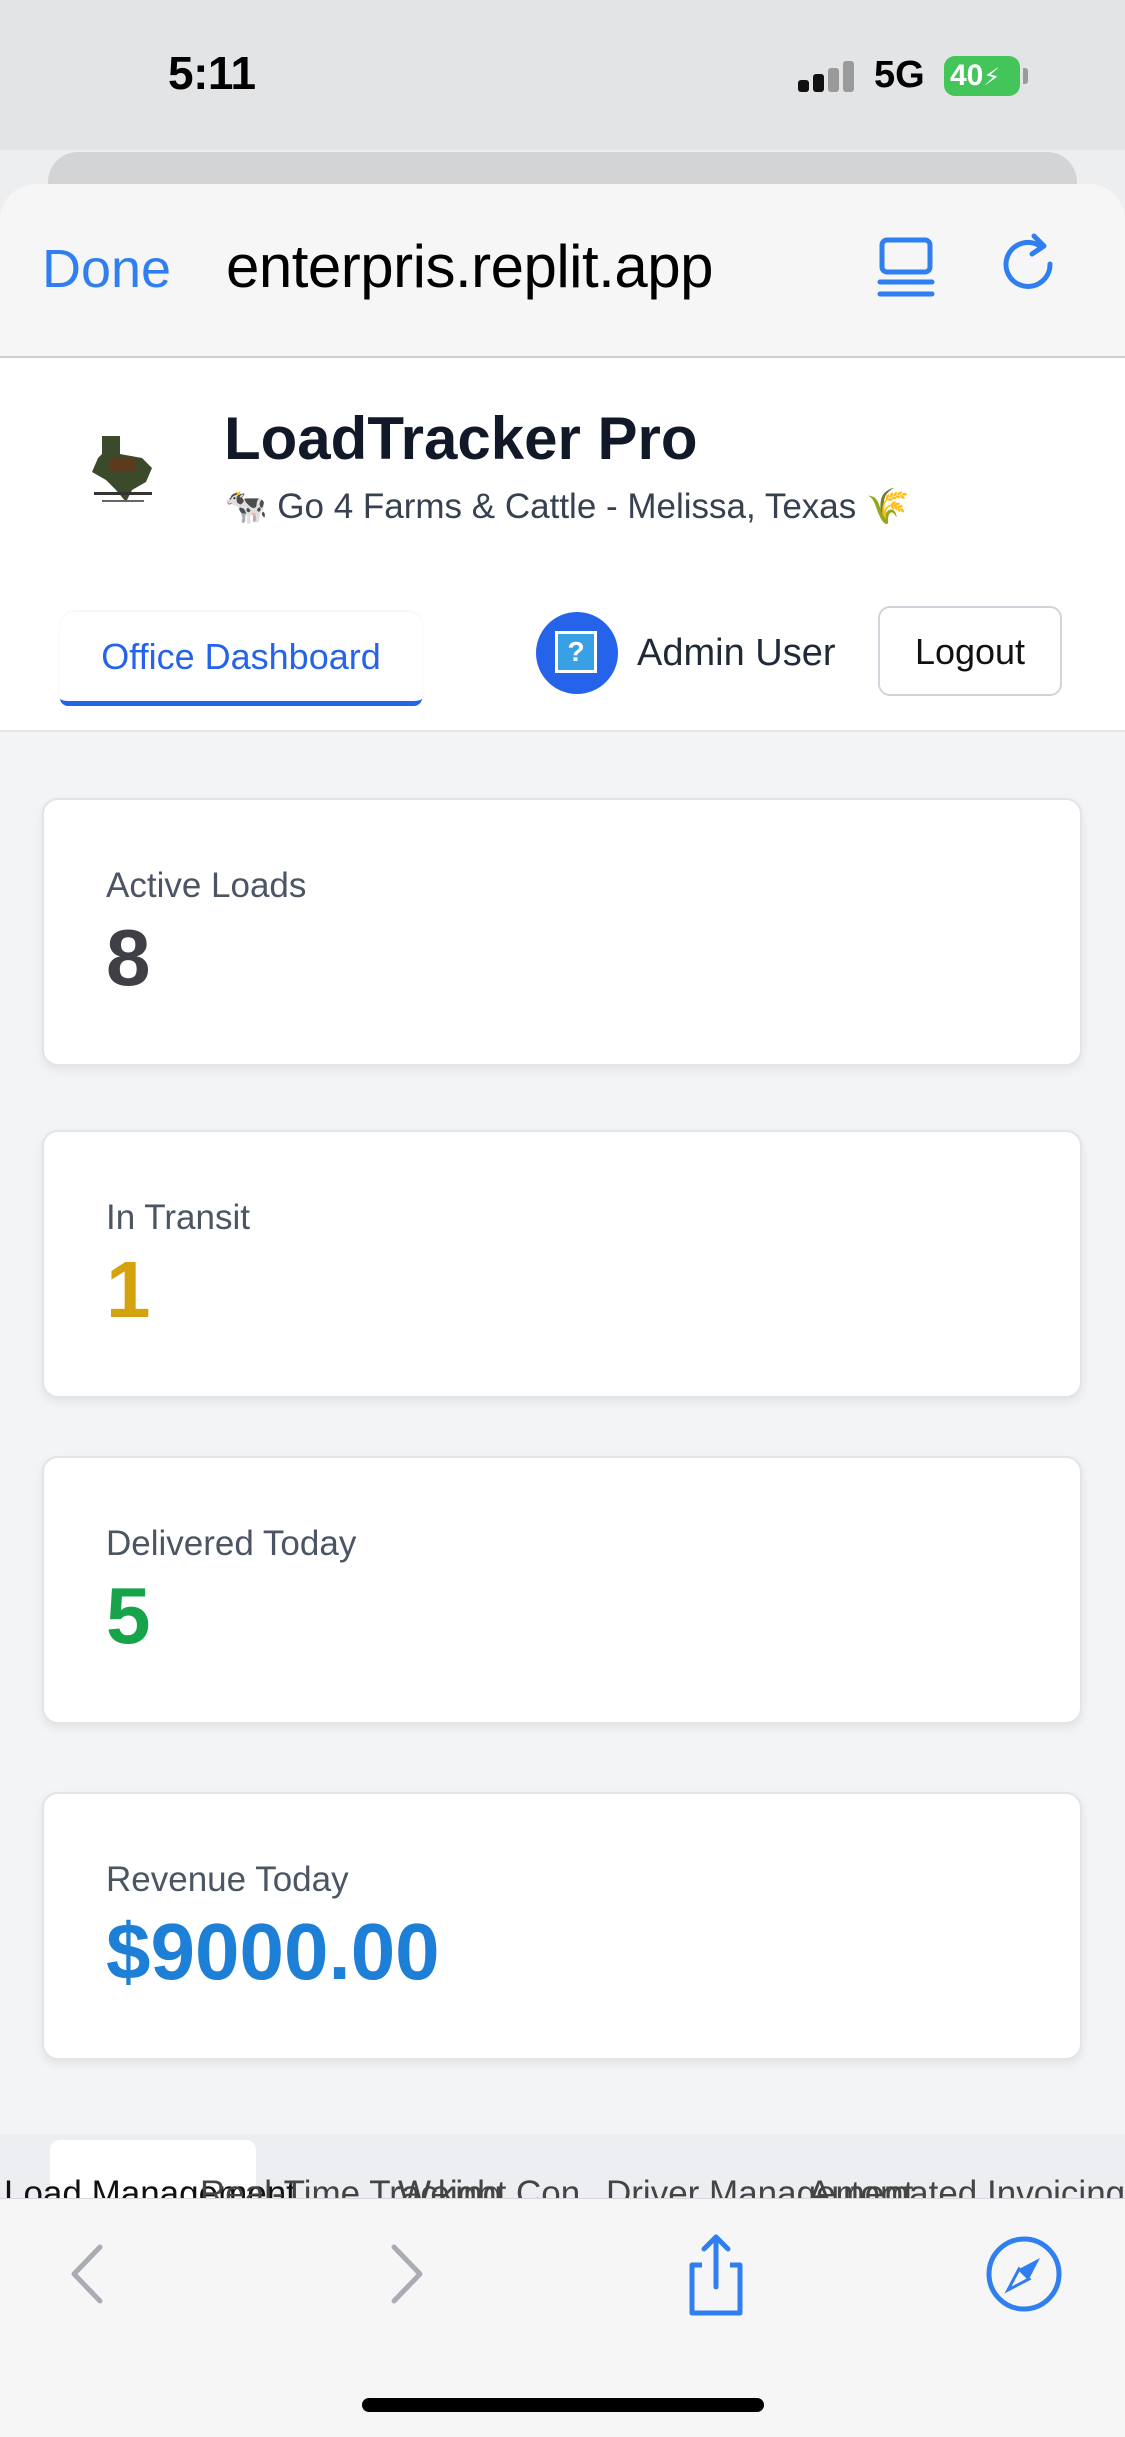 Image resolution: width=1125 pixels, height=2437 pixels. What do you see at coordinates (178, 1217) in the screenshot?
I see `stat-label: In Transit` at bounding box center [178, 1217].